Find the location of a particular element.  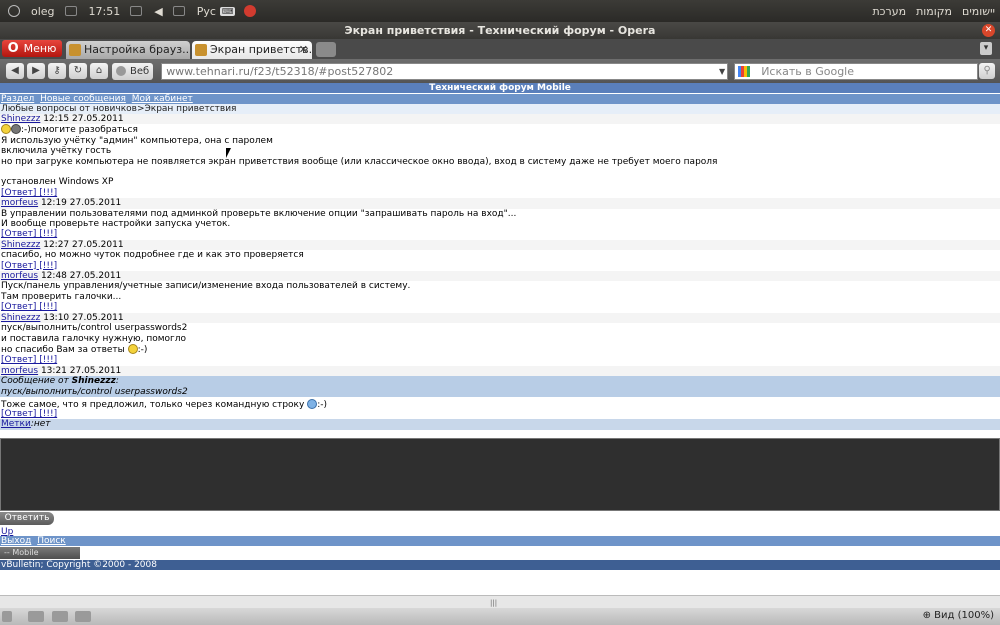

address-field: www.tehnari.ru/f23/t52318/#post527802 ▼ is located at coordinates (445, 71).